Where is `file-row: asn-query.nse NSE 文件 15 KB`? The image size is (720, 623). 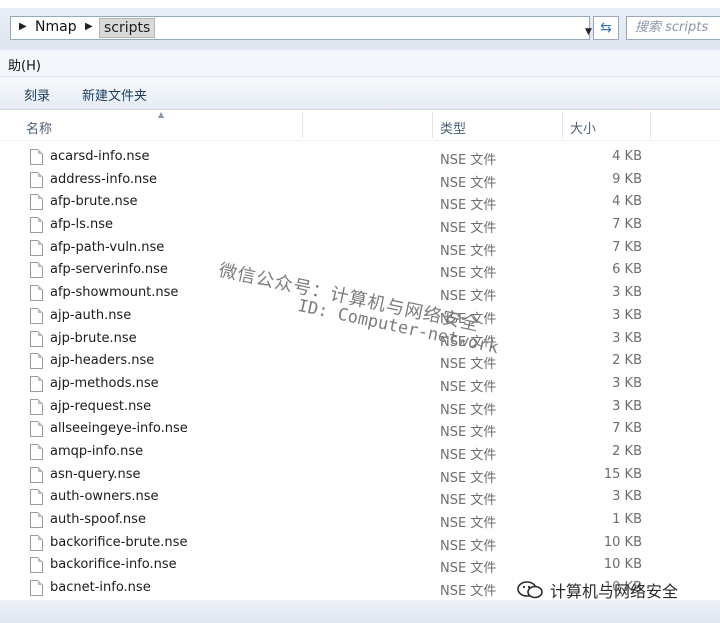 file-row: asn-query.nse NSE 文件 15 KB is located at coordinates (360, 475).